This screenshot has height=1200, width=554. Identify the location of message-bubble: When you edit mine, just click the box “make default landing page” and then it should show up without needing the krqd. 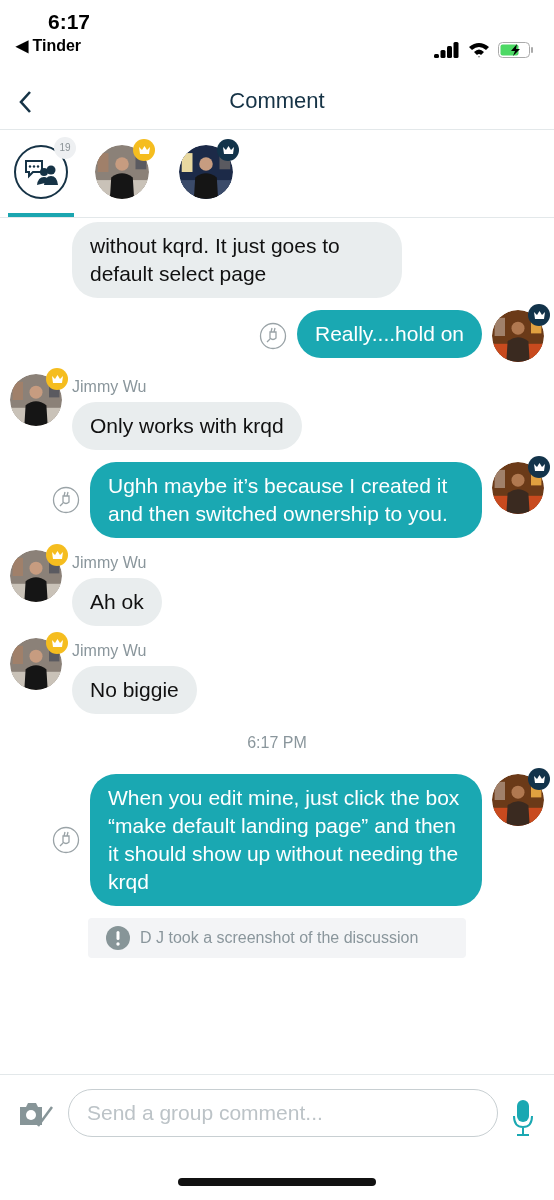
(286, 840).